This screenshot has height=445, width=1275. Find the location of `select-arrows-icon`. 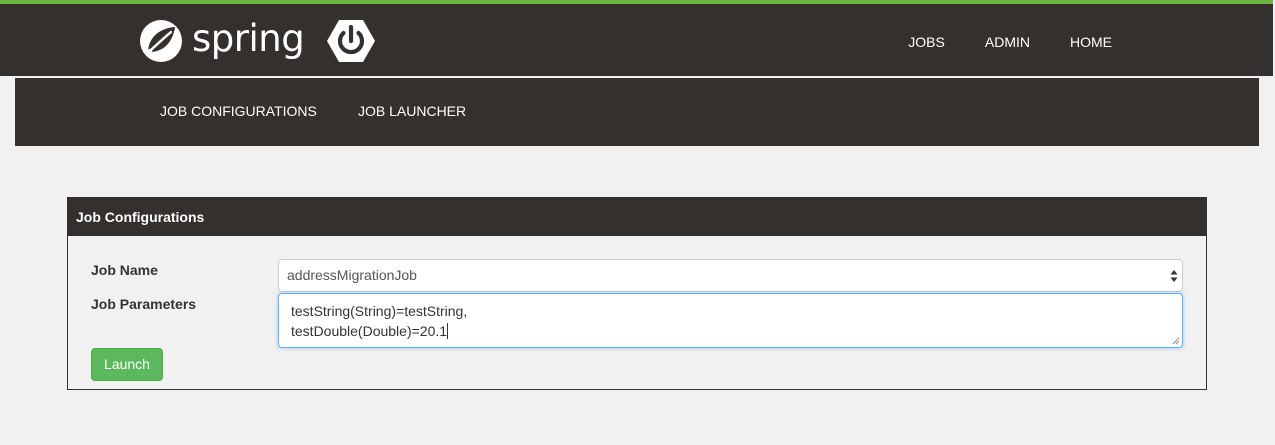

select-arrows-icon is located at coordinates (1174, 276).